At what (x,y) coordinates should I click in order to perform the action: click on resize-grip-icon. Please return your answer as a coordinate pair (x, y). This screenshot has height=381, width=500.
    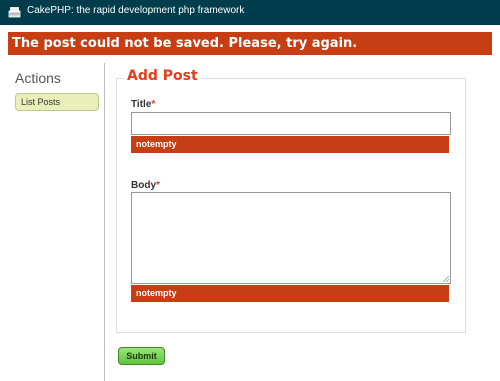
    Looking at the image, I should click on (445, 278).